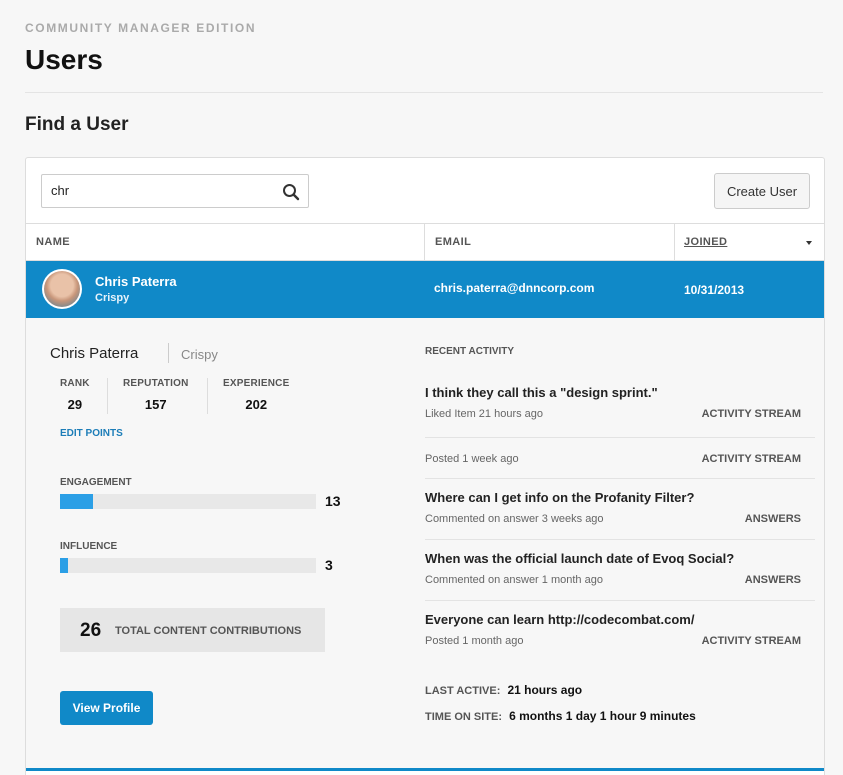 This screenshot has height=775, width=843. What do you see at coordinates (106, 708) in the screenshot?
I see `view-profile-button: View Profile` at bounding box center [106, 708].